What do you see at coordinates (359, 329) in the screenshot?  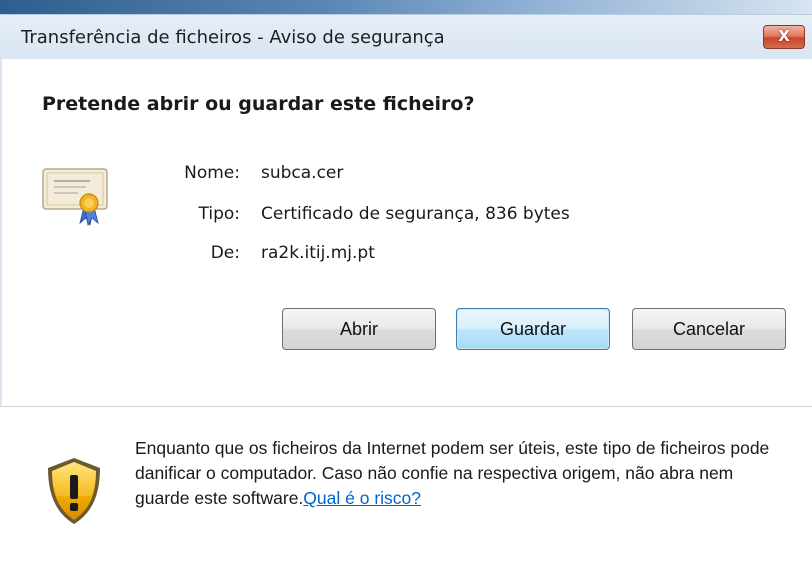 I see `open-button: Abrir` at bounding box center [359, 329].